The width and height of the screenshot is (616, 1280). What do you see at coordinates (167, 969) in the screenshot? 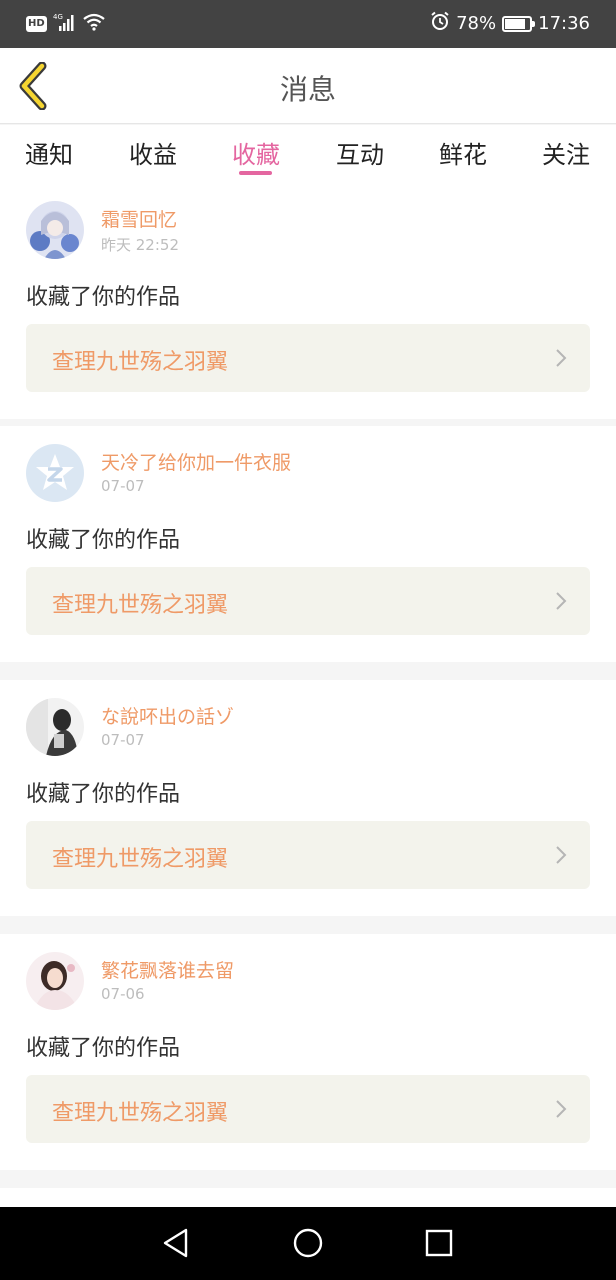
I see `user-name: 繁花飘落谁去留` at bounding box center [167, 969].